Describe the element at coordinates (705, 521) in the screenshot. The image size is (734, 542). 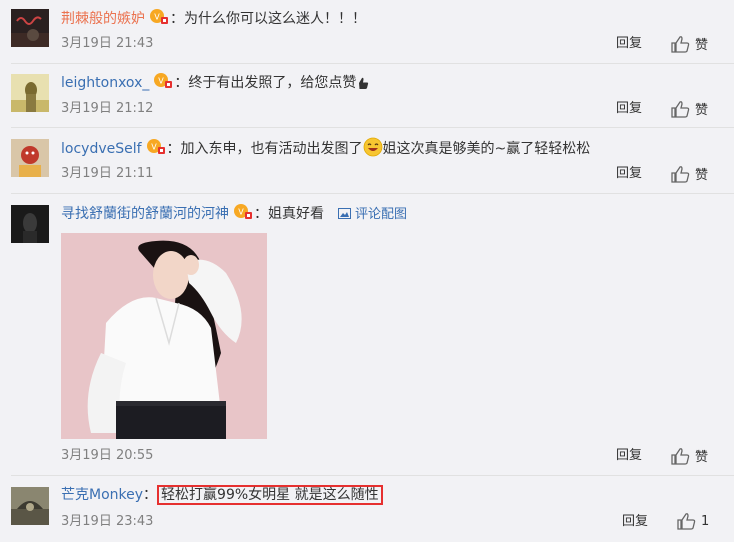
I see `like-count: 1` at that location.